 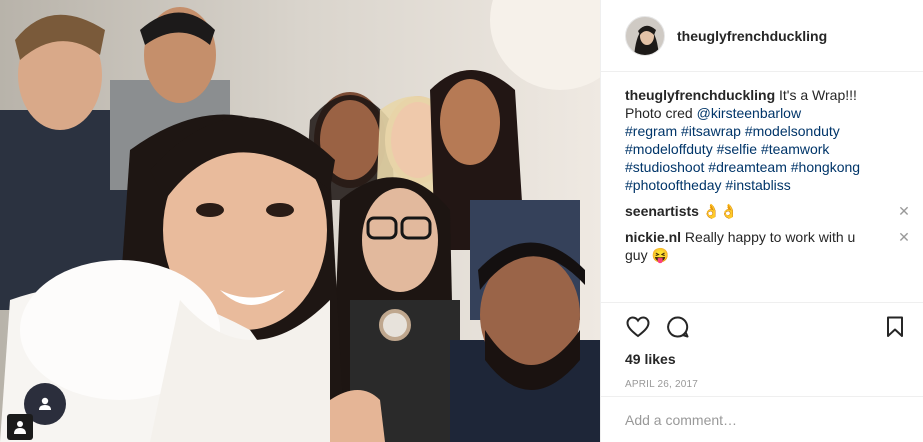 I want to click on caption-mention: @kirsteenbarlow, so click(x=749, y=113).